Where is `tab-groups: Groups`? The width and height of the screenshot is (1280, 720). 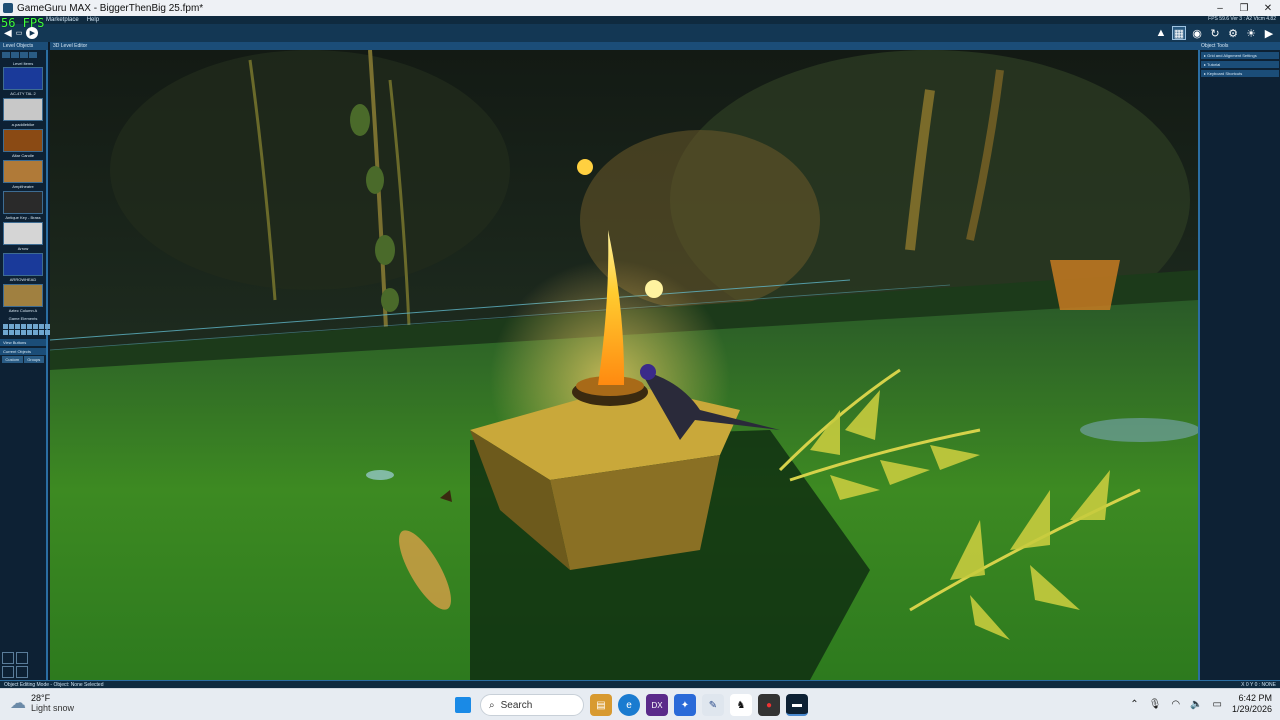
tab-groups: Groups is located at coordinates (33, 359).